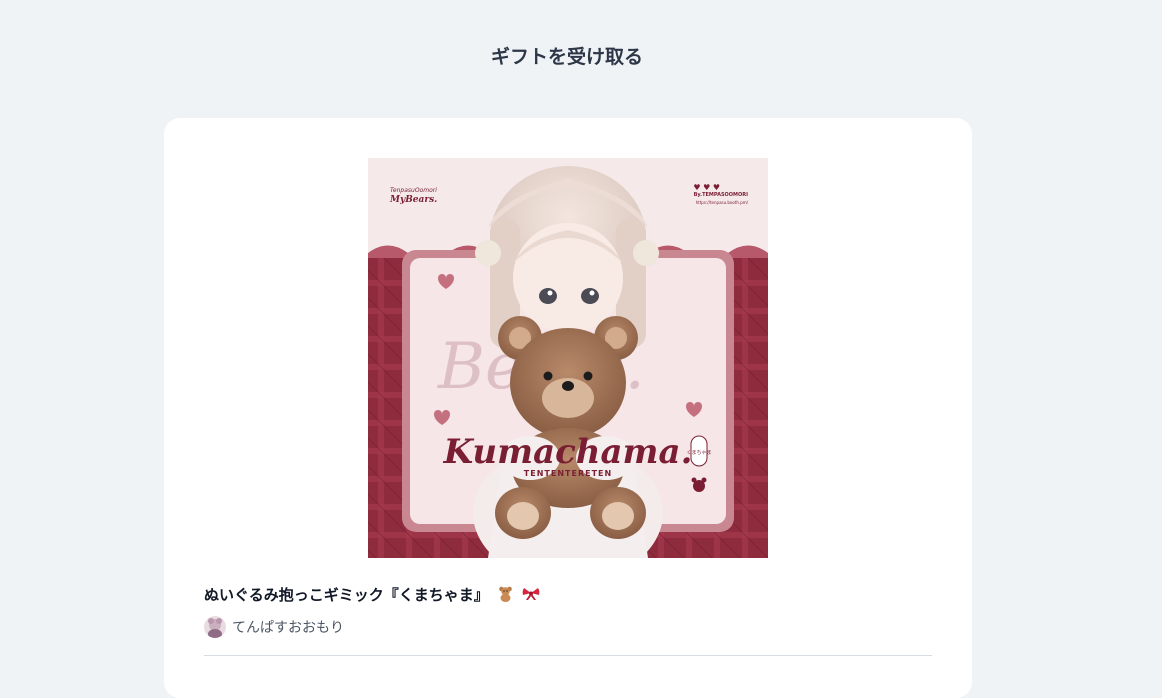 The width and height of the screenshot is (1162, 698). Describe the element at coordinates (413, 190) in the screenshot. I see `svg-text: TenpasuOomori` at that location.